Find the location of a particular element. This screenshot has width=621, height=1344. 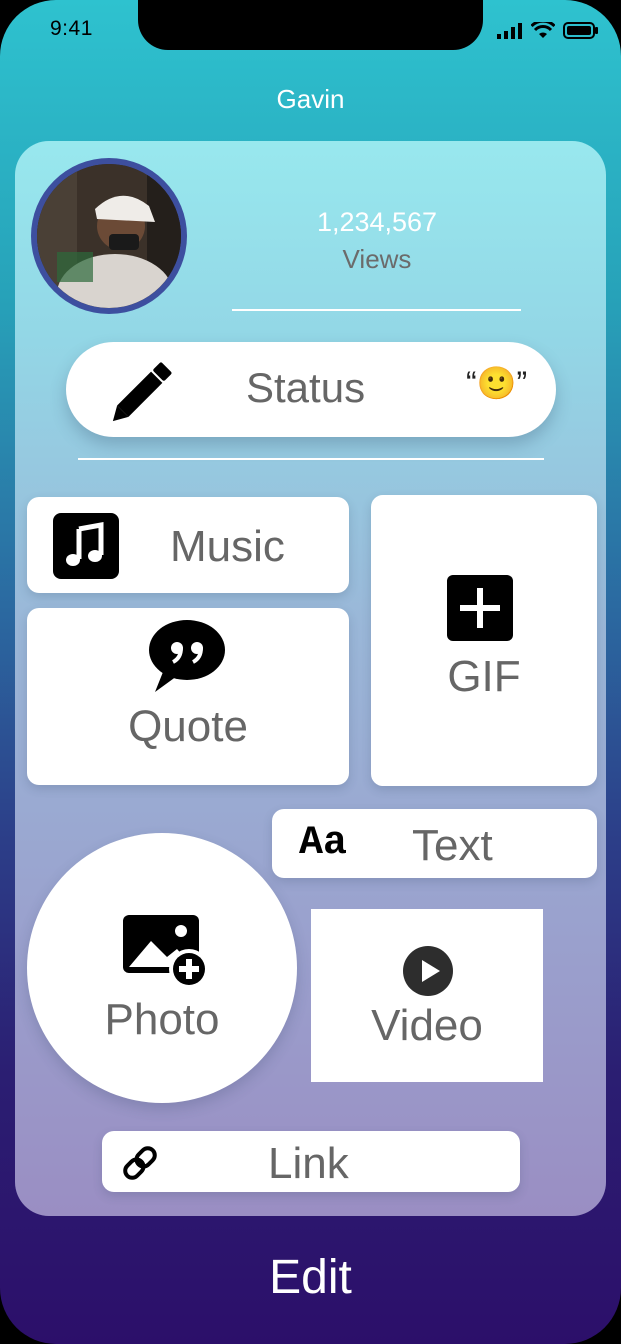

photo-label: Photo is located at coordinates (162, 1019).